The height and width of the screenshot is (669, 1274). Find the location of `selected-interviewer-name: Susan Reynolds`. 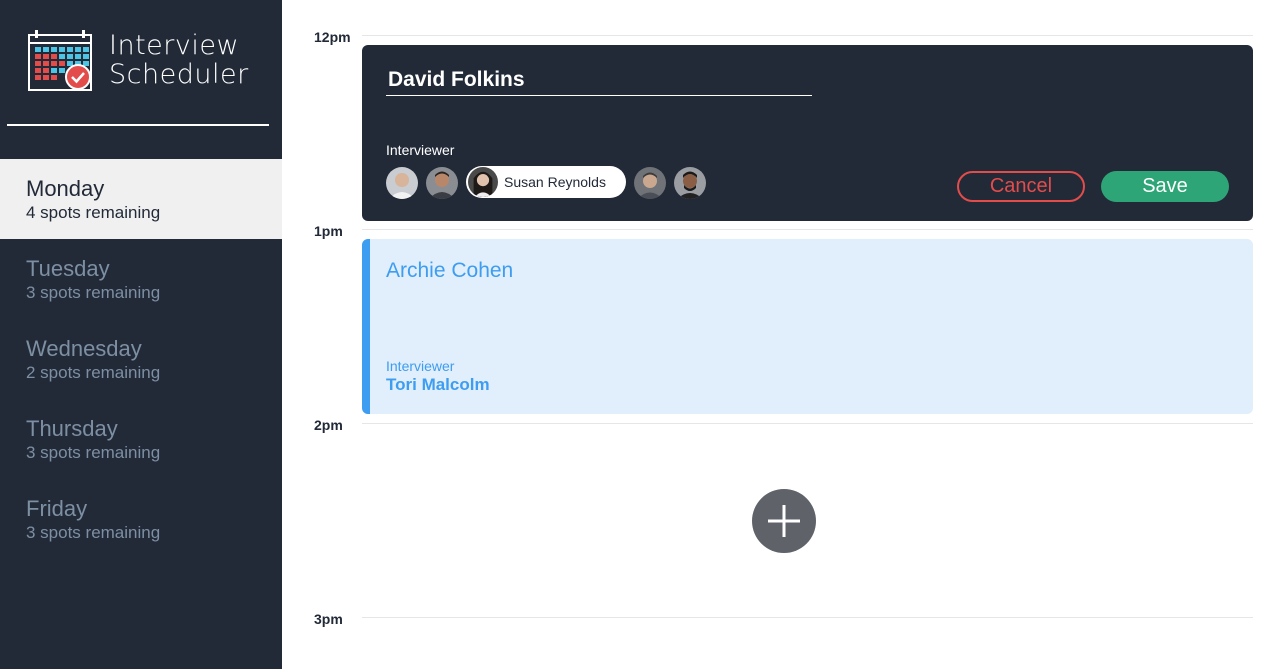

selected-interviewer-name: Susan Reynolds is located at coordinates (555, 182).